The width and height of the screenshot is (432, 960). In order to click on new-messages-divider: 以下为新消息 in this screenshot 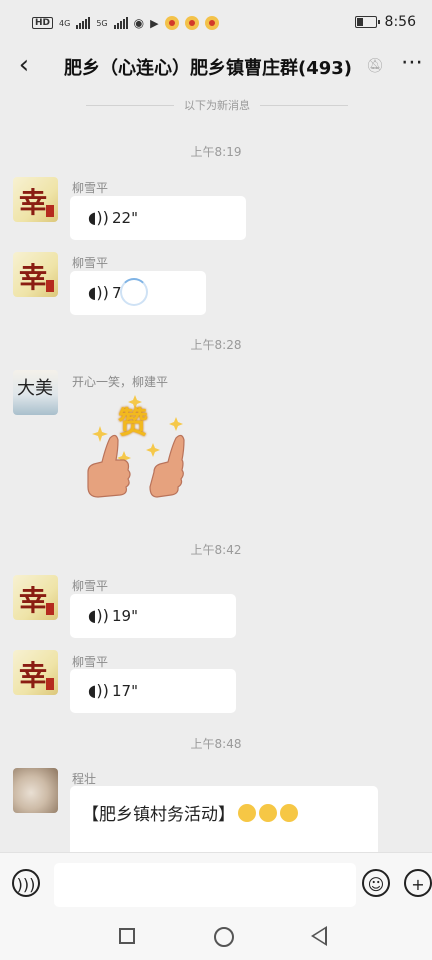, I will do `click(217, 105)`.